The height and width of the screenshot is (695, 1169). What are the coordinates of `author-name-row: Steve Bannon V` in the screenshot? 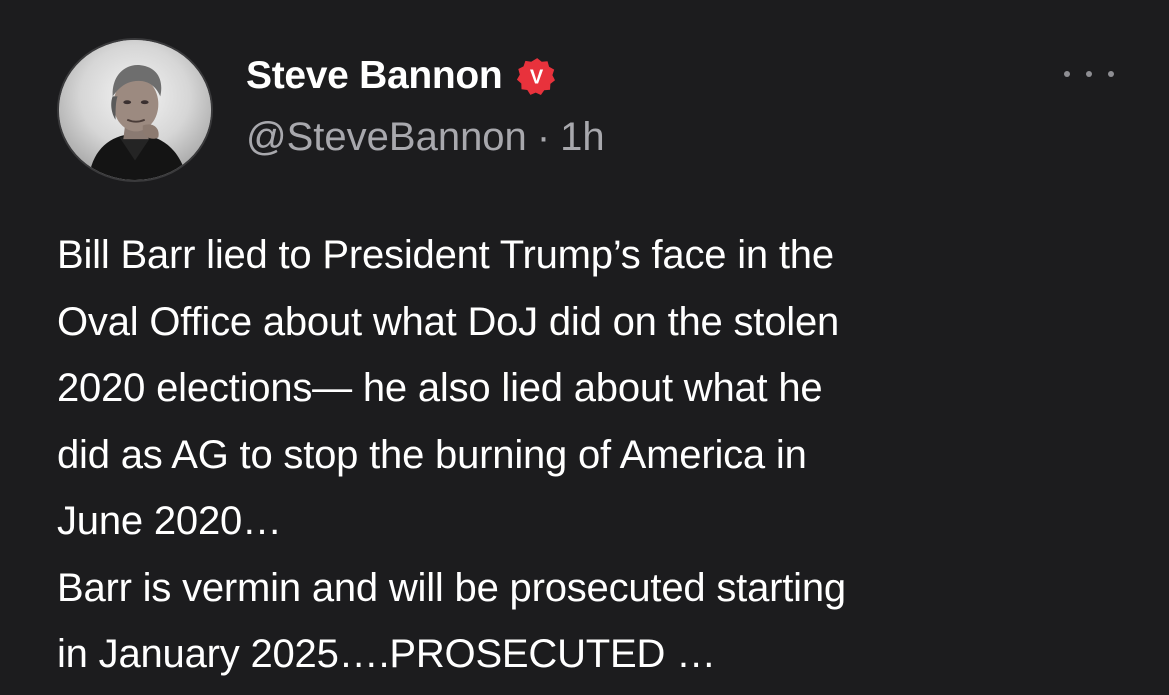 It's located at (401, 76).